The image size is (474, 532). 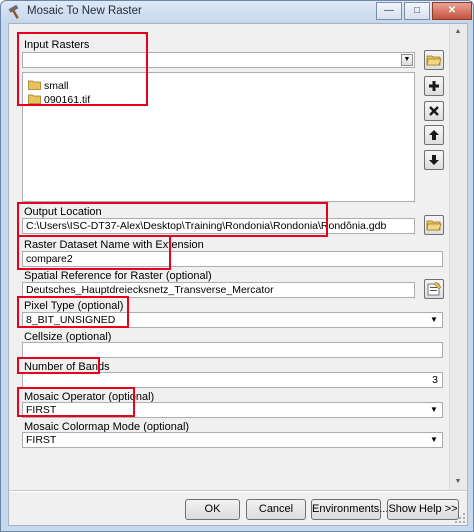 I want to click on close-icon: ✕, so click(x=452, y=10).